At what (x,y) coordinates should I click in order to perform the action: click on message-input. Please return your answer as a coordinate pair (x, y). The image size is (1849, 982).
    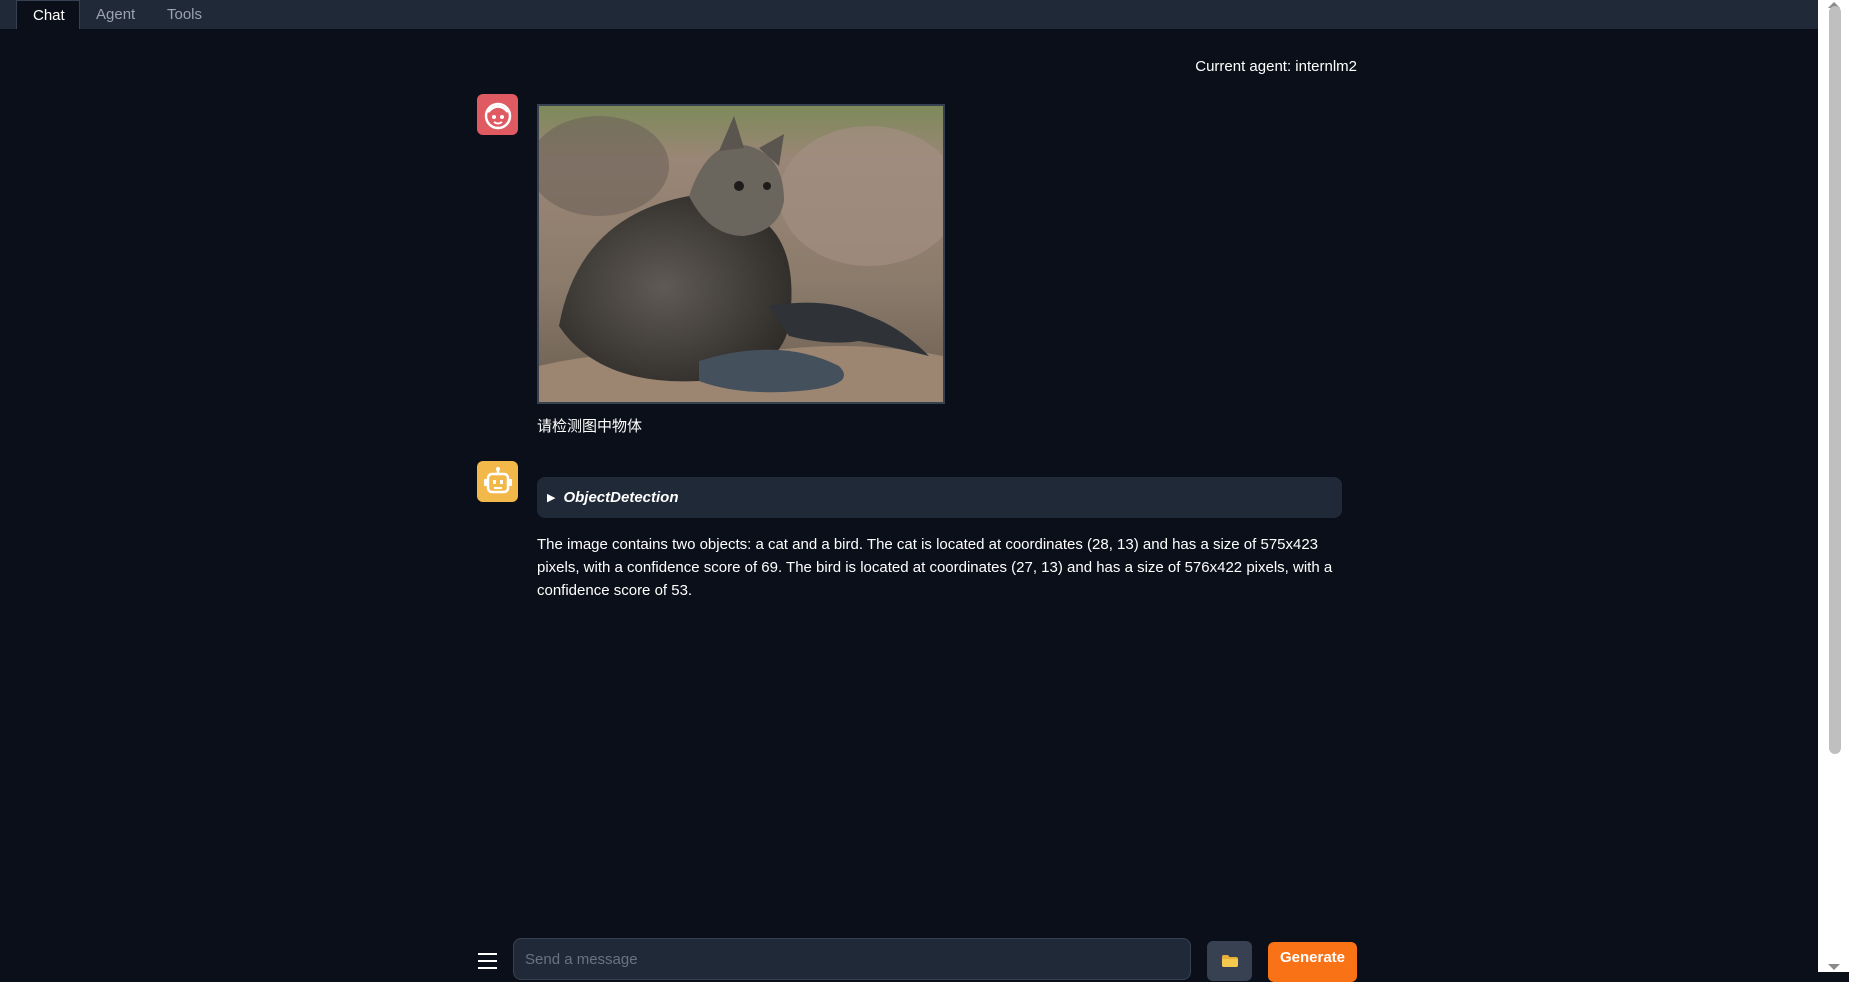
    Looking at the image, I should click on (852, 959).